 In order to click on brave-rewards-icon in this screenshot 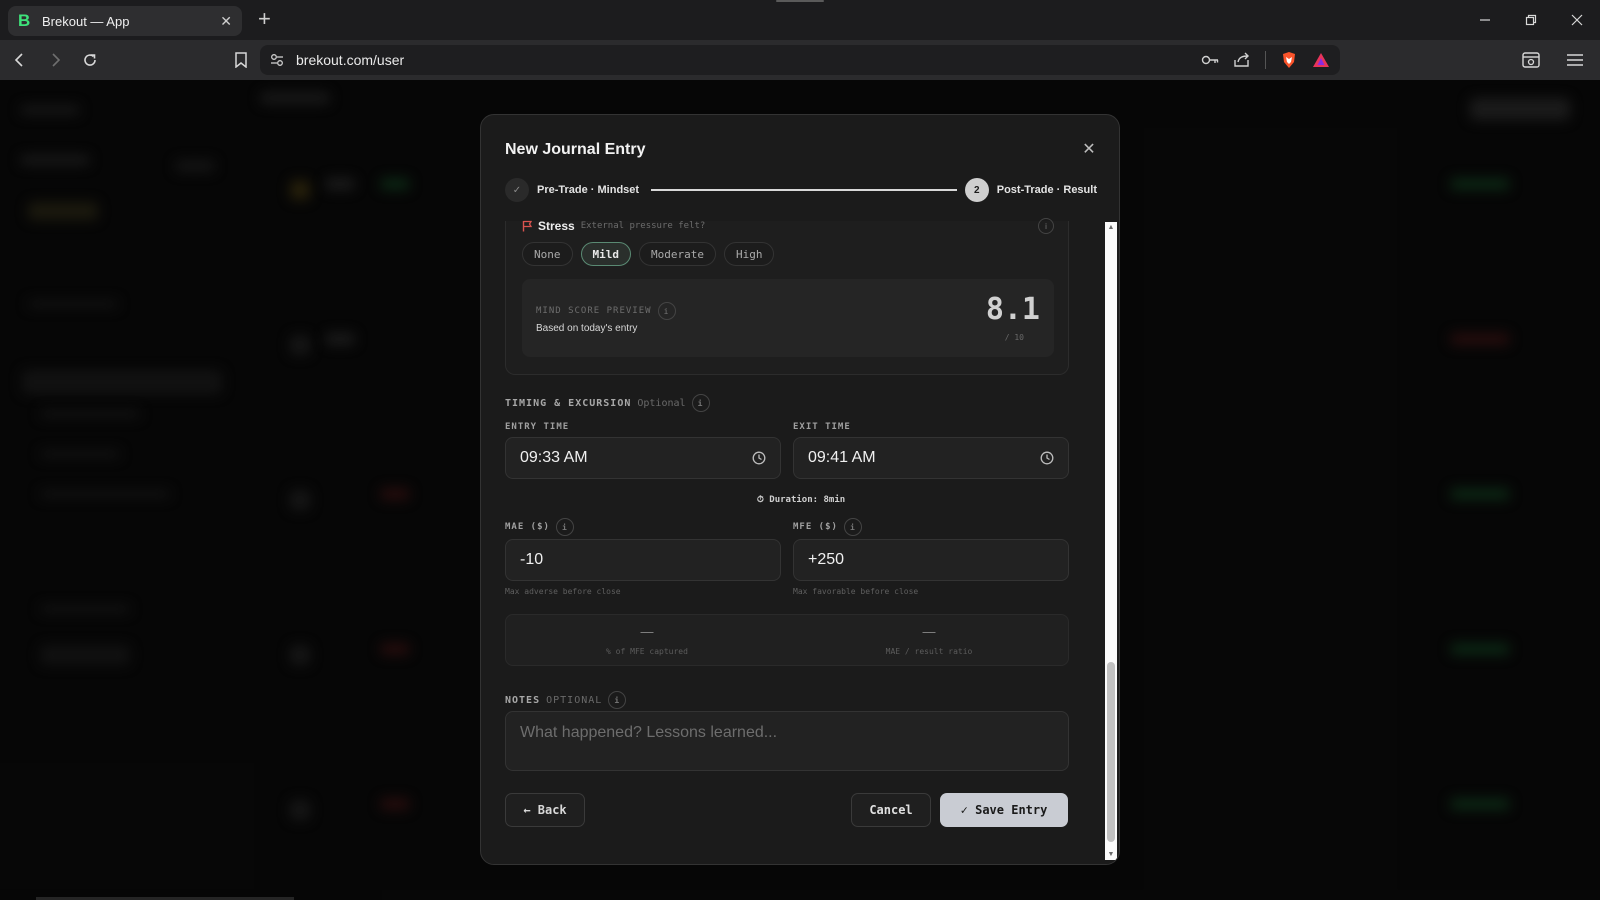, I will do `click(1321, 60)`.